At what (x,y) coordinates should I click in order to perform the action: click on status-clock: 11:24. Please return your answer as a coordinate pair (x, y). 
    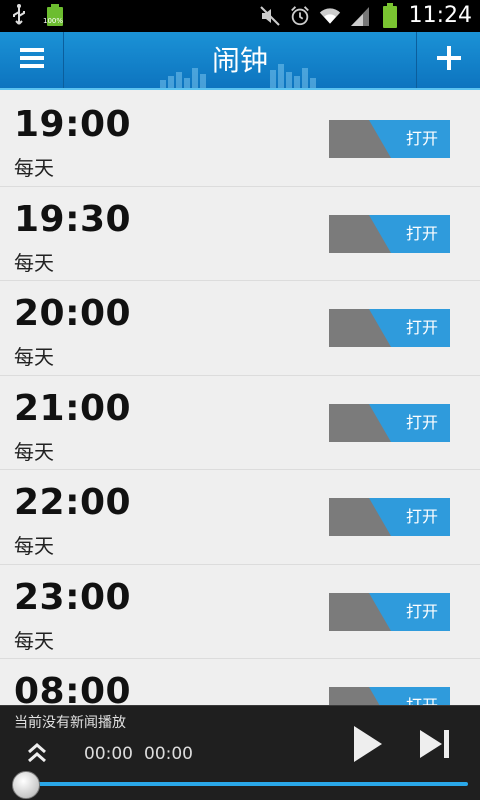
    Looking at the image, I should click on (440, 15).